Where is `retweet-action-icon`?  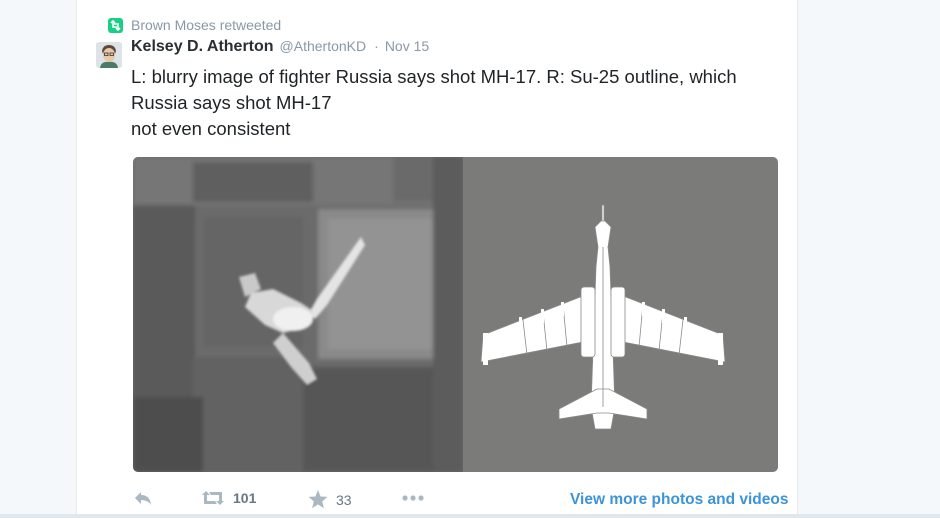 retweet-action-icon is located at coordinates (213, 498).